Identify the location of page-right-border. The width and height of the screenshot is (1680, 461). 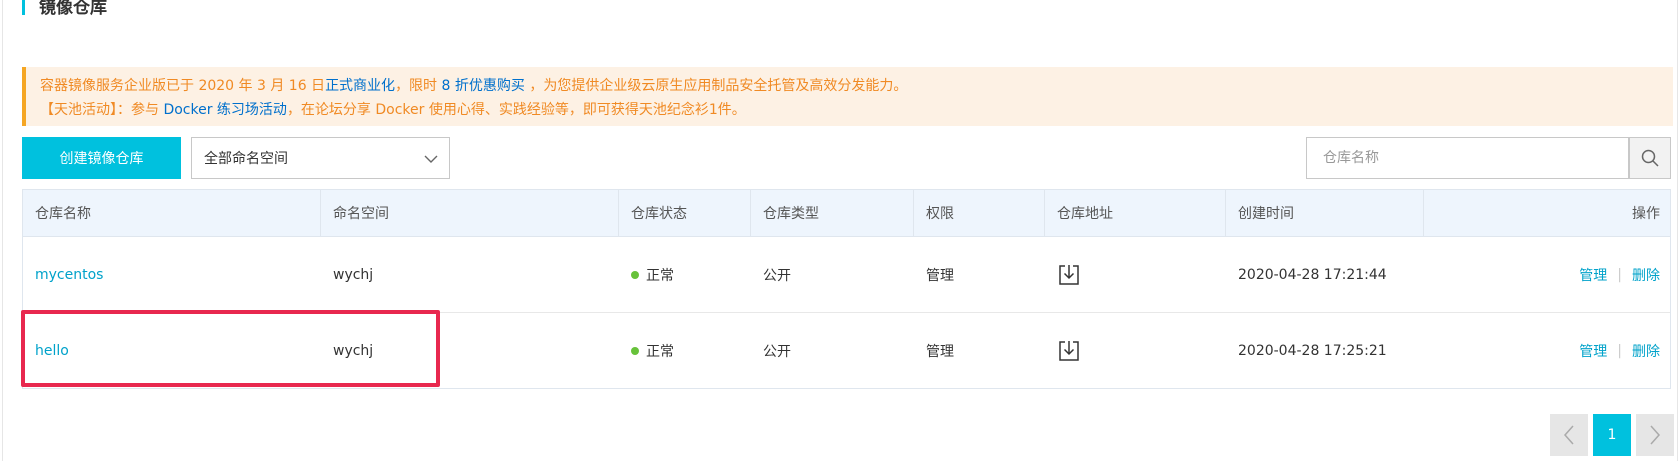
(1677, 230).